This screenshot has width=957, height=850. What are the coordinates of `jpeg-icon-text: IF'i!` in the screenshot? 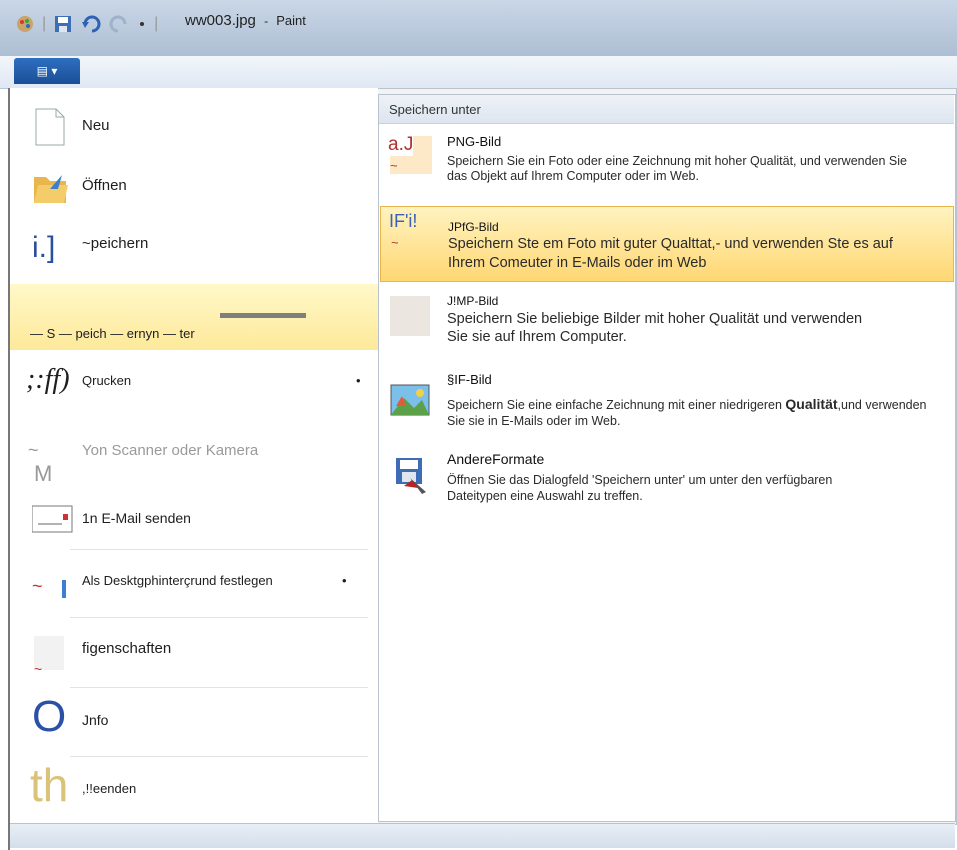 It's located at (403, 221).